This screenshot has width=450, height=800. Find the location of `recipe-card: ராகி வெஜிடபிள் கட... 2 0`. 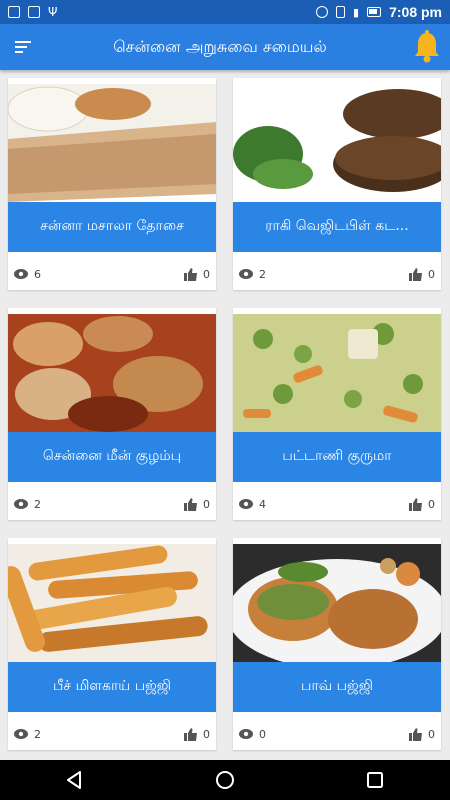

recipe-card: ராகி வெஜிடபிள் கட... 2 0 is located at coordinates (337, 184).